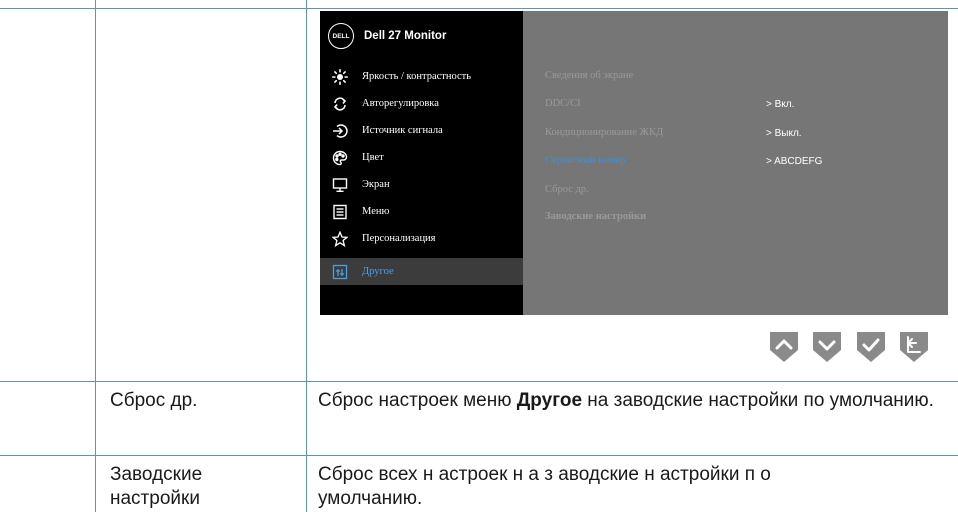  I want to click on submenu-value-service-tag: > ABCDEFG, so click(794, 161).